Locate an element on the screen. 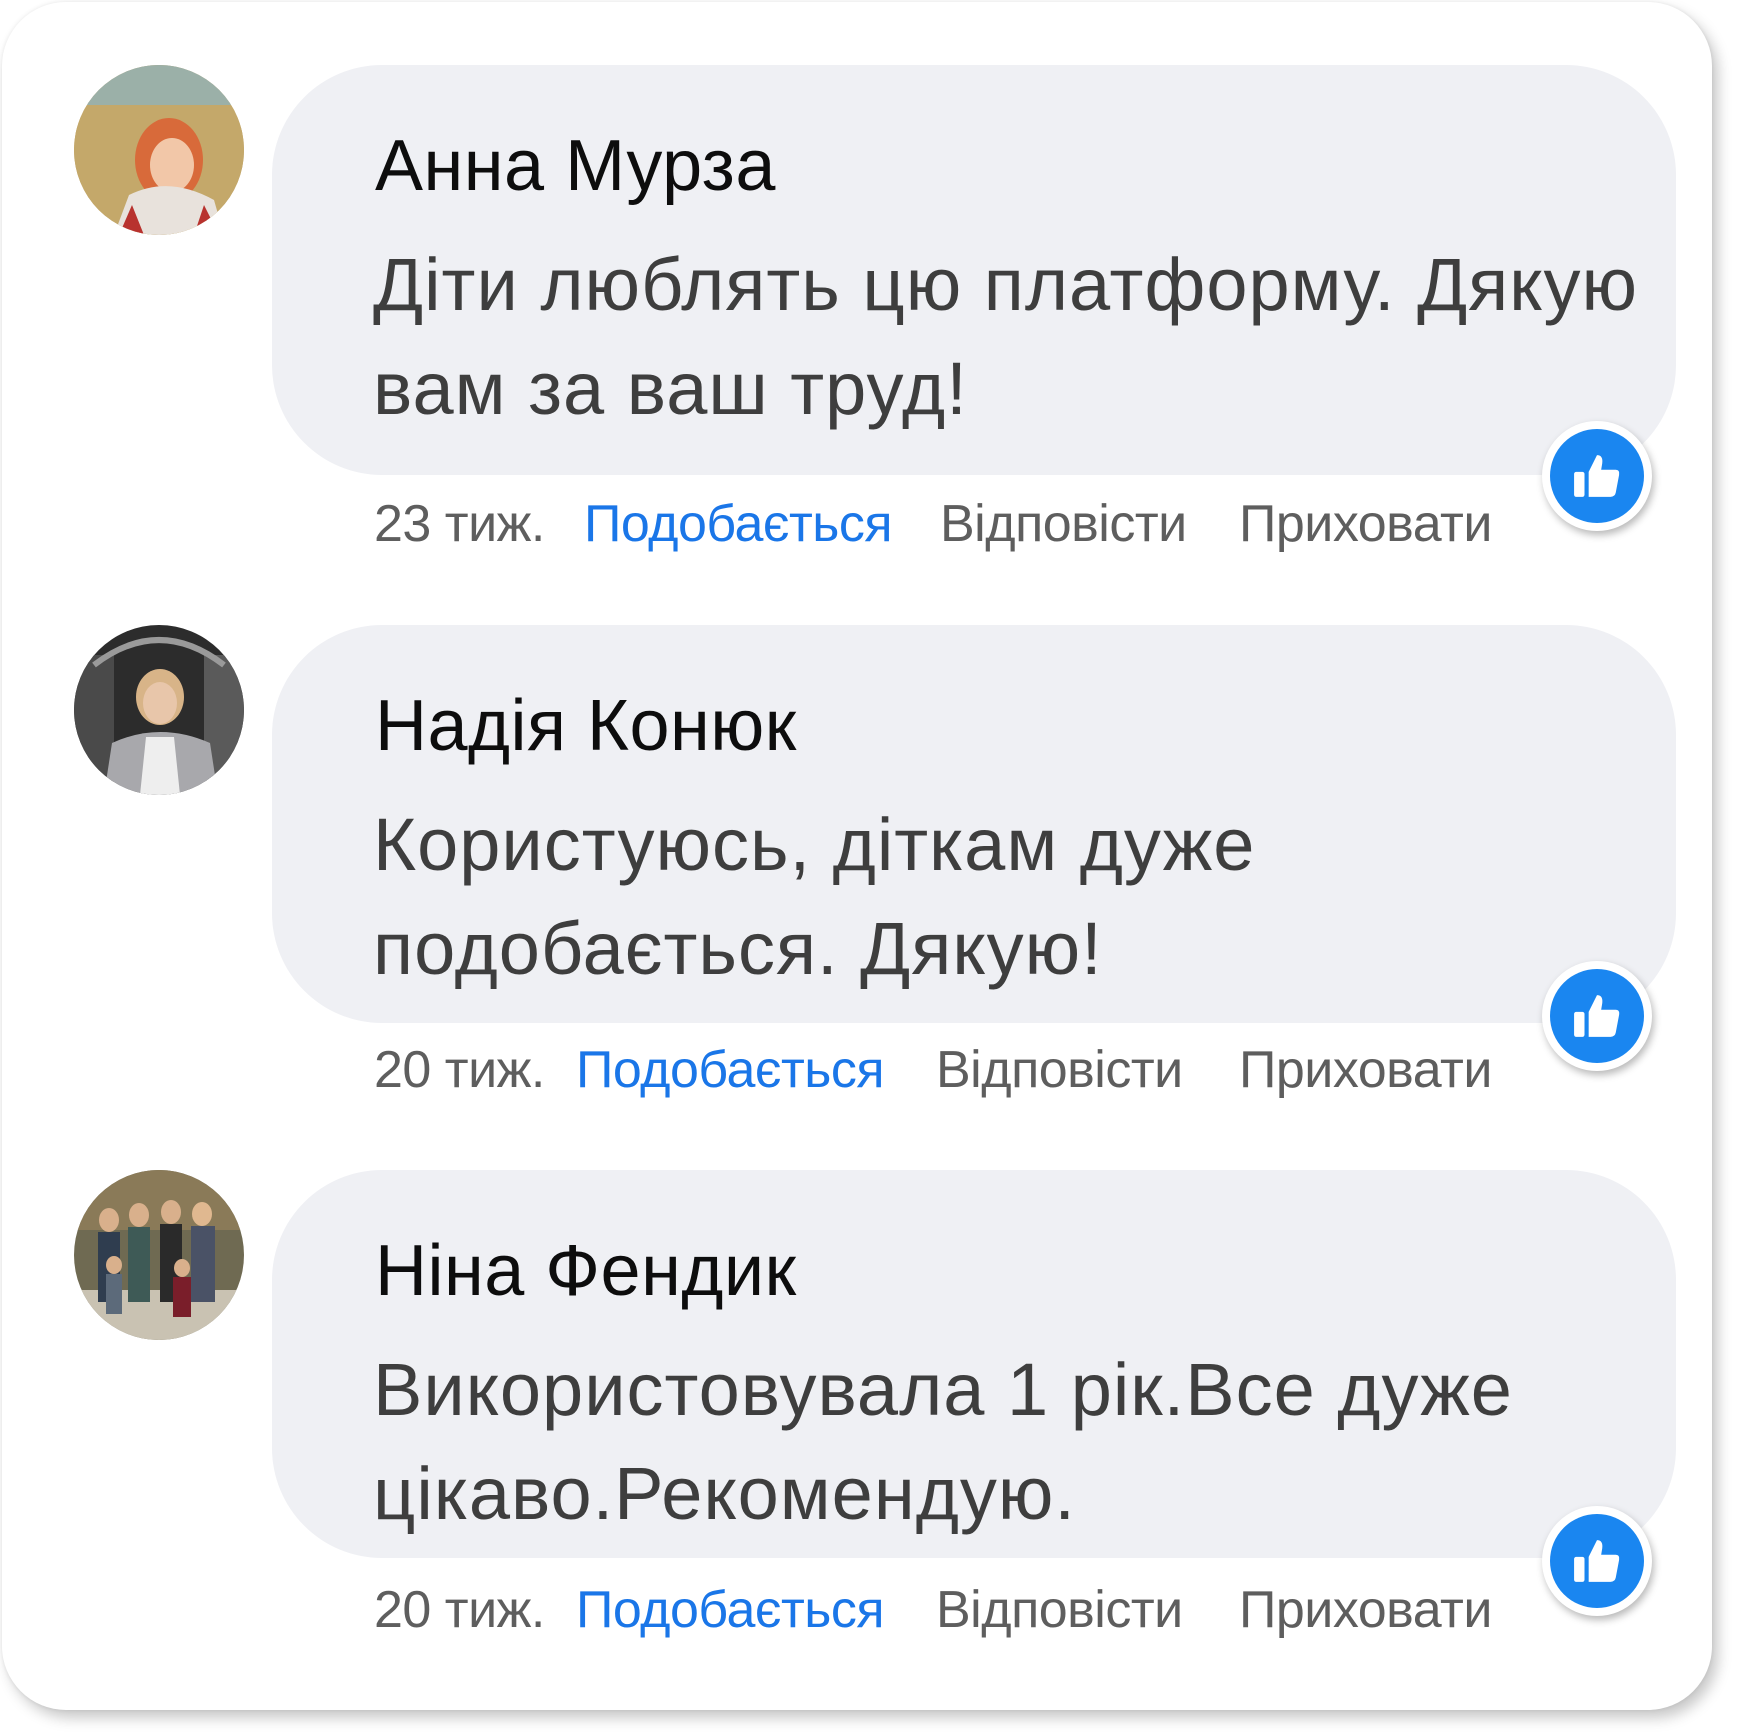  comment-time: 23 тиж. is located at coordinates (459, 524).